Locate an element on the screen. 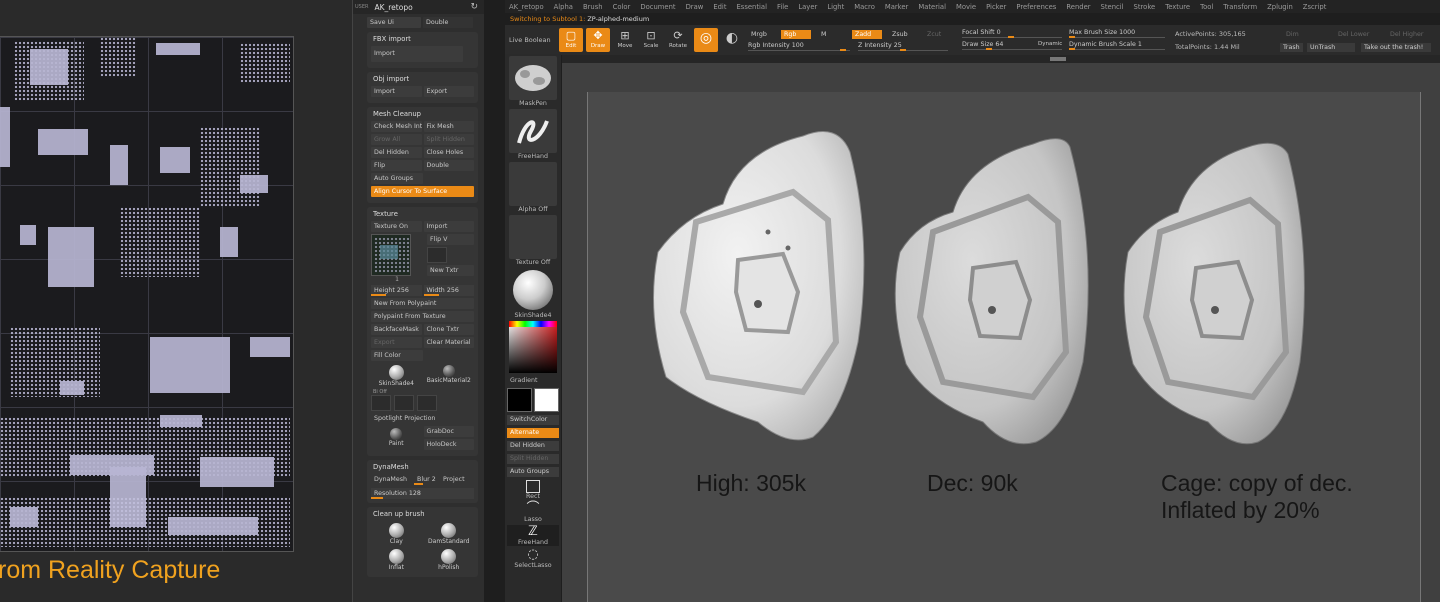 Image resolution: width=1440 pixels, height=602 pixels. inflat-brush: Inflat is located at coordinates (396, 559).